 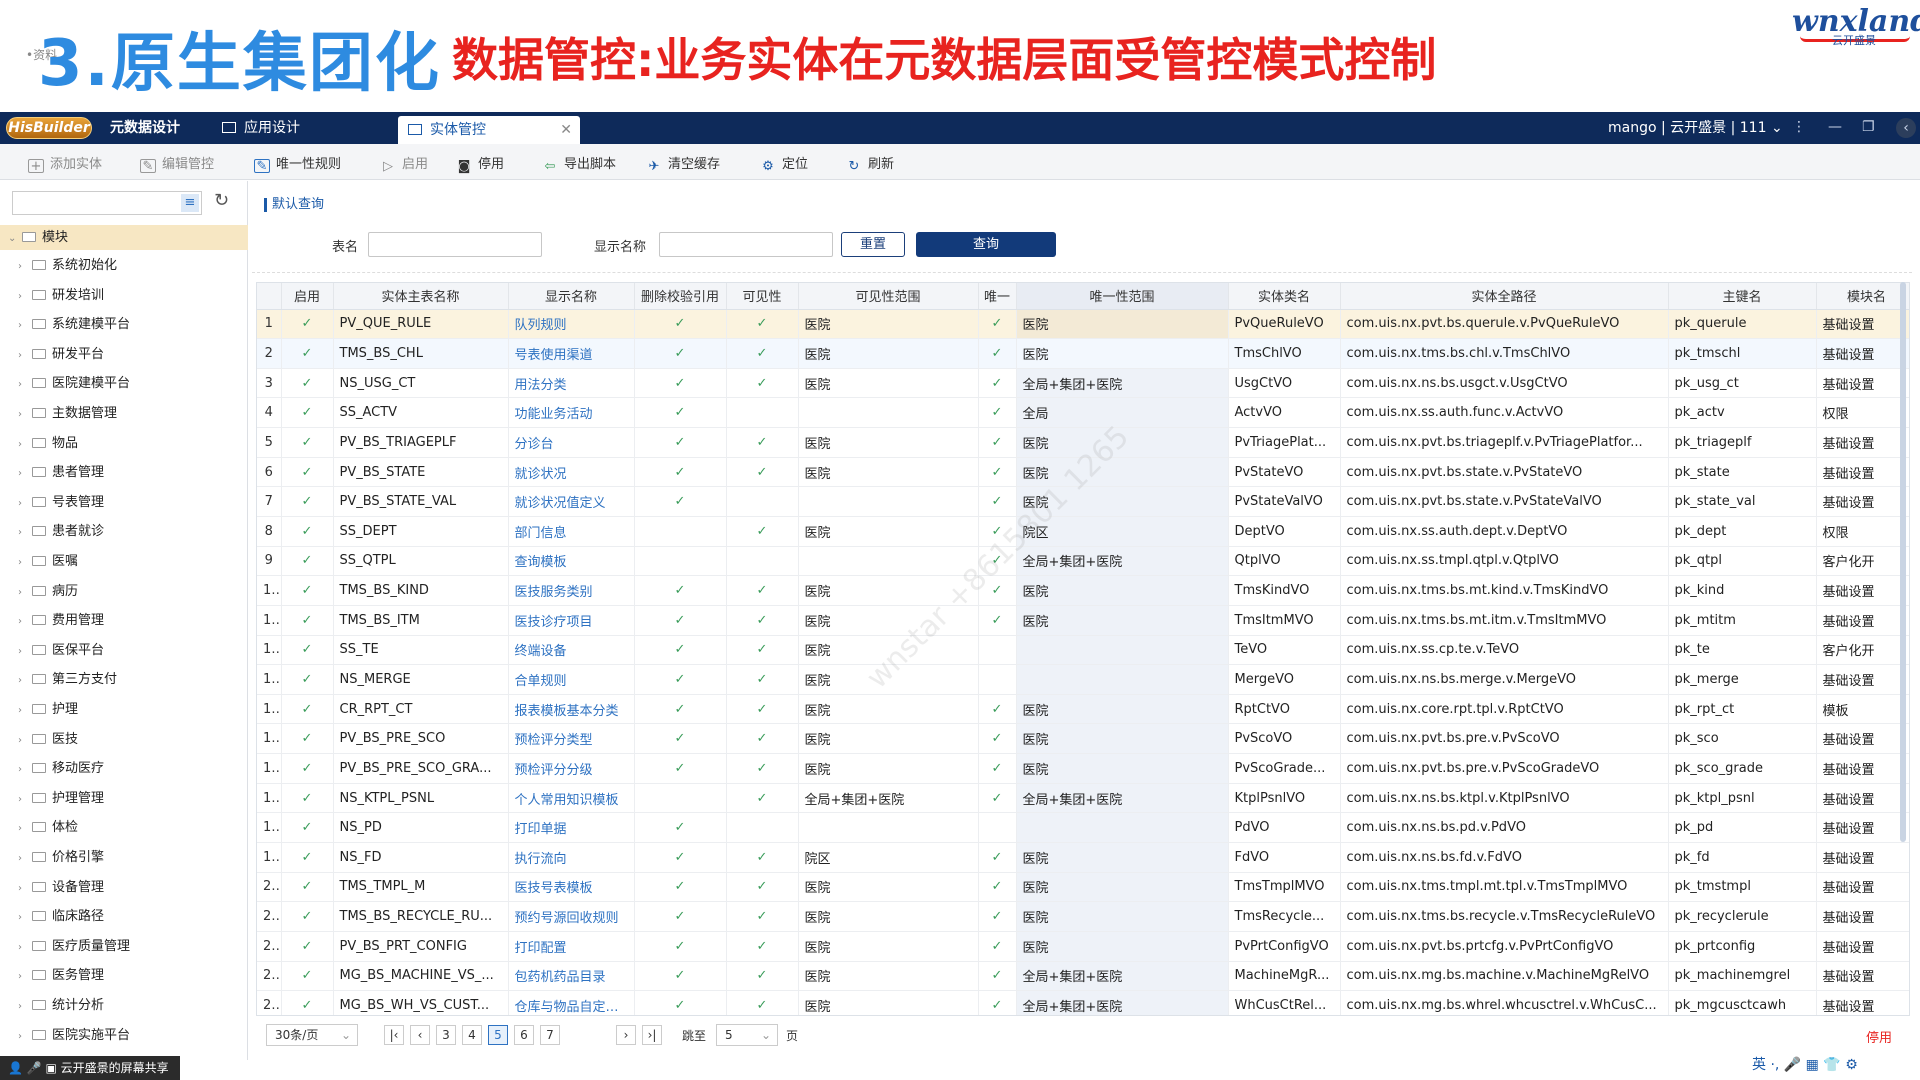 What do you see at coordinates (550, 1035) in the screenshot?
I see `page-number-button: 7` at bounding box center [550, 1035].